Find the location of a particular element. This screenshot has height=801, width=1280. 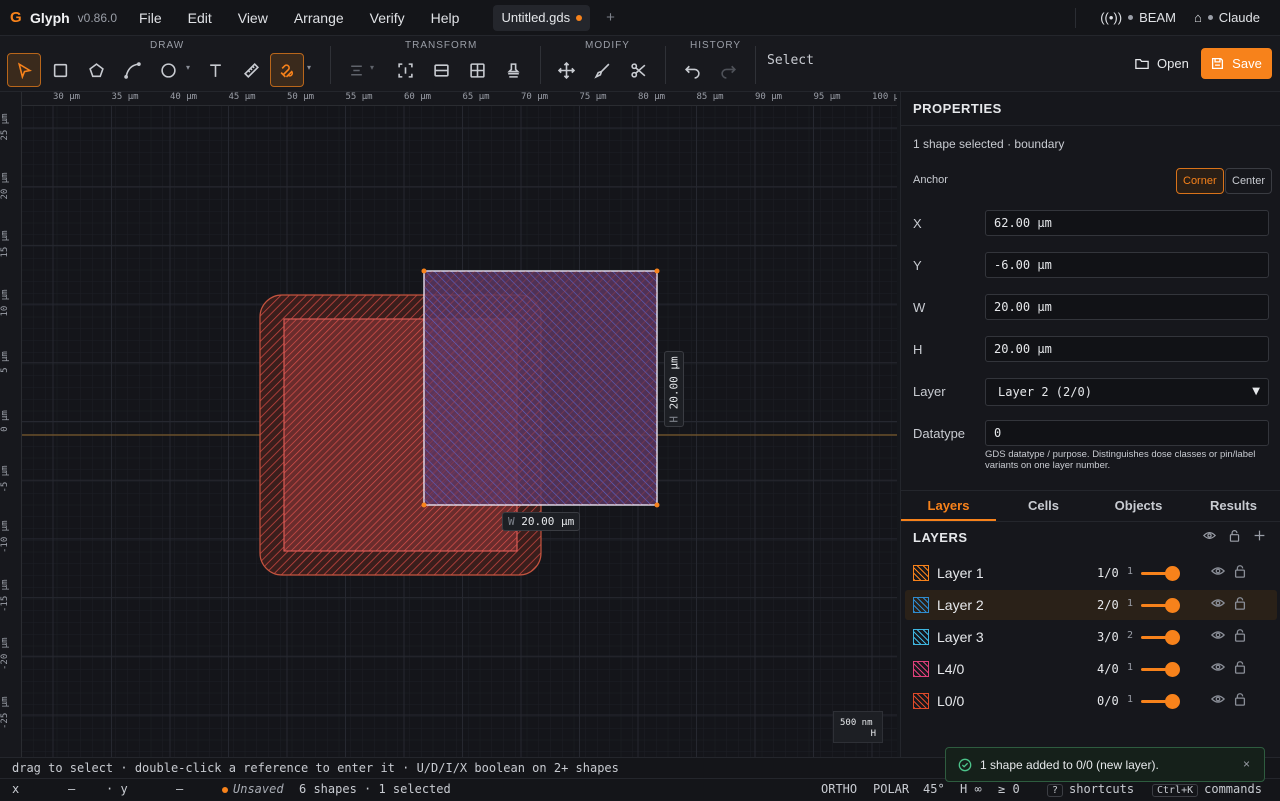

x-label: X is located at coordinates (917, 223).